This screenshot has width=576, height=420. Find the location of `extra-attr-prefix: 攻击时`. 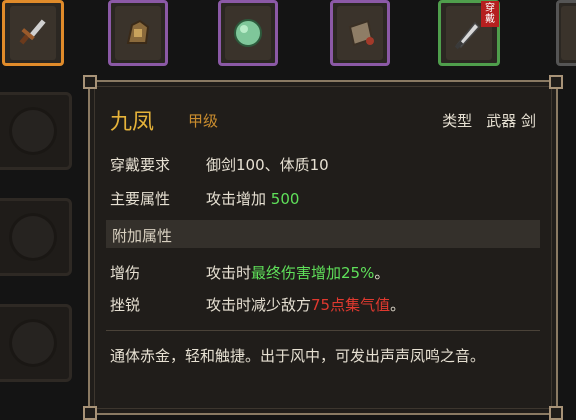

extra-attr-prefix: 攻击时 is located at coordinates (229, 273).